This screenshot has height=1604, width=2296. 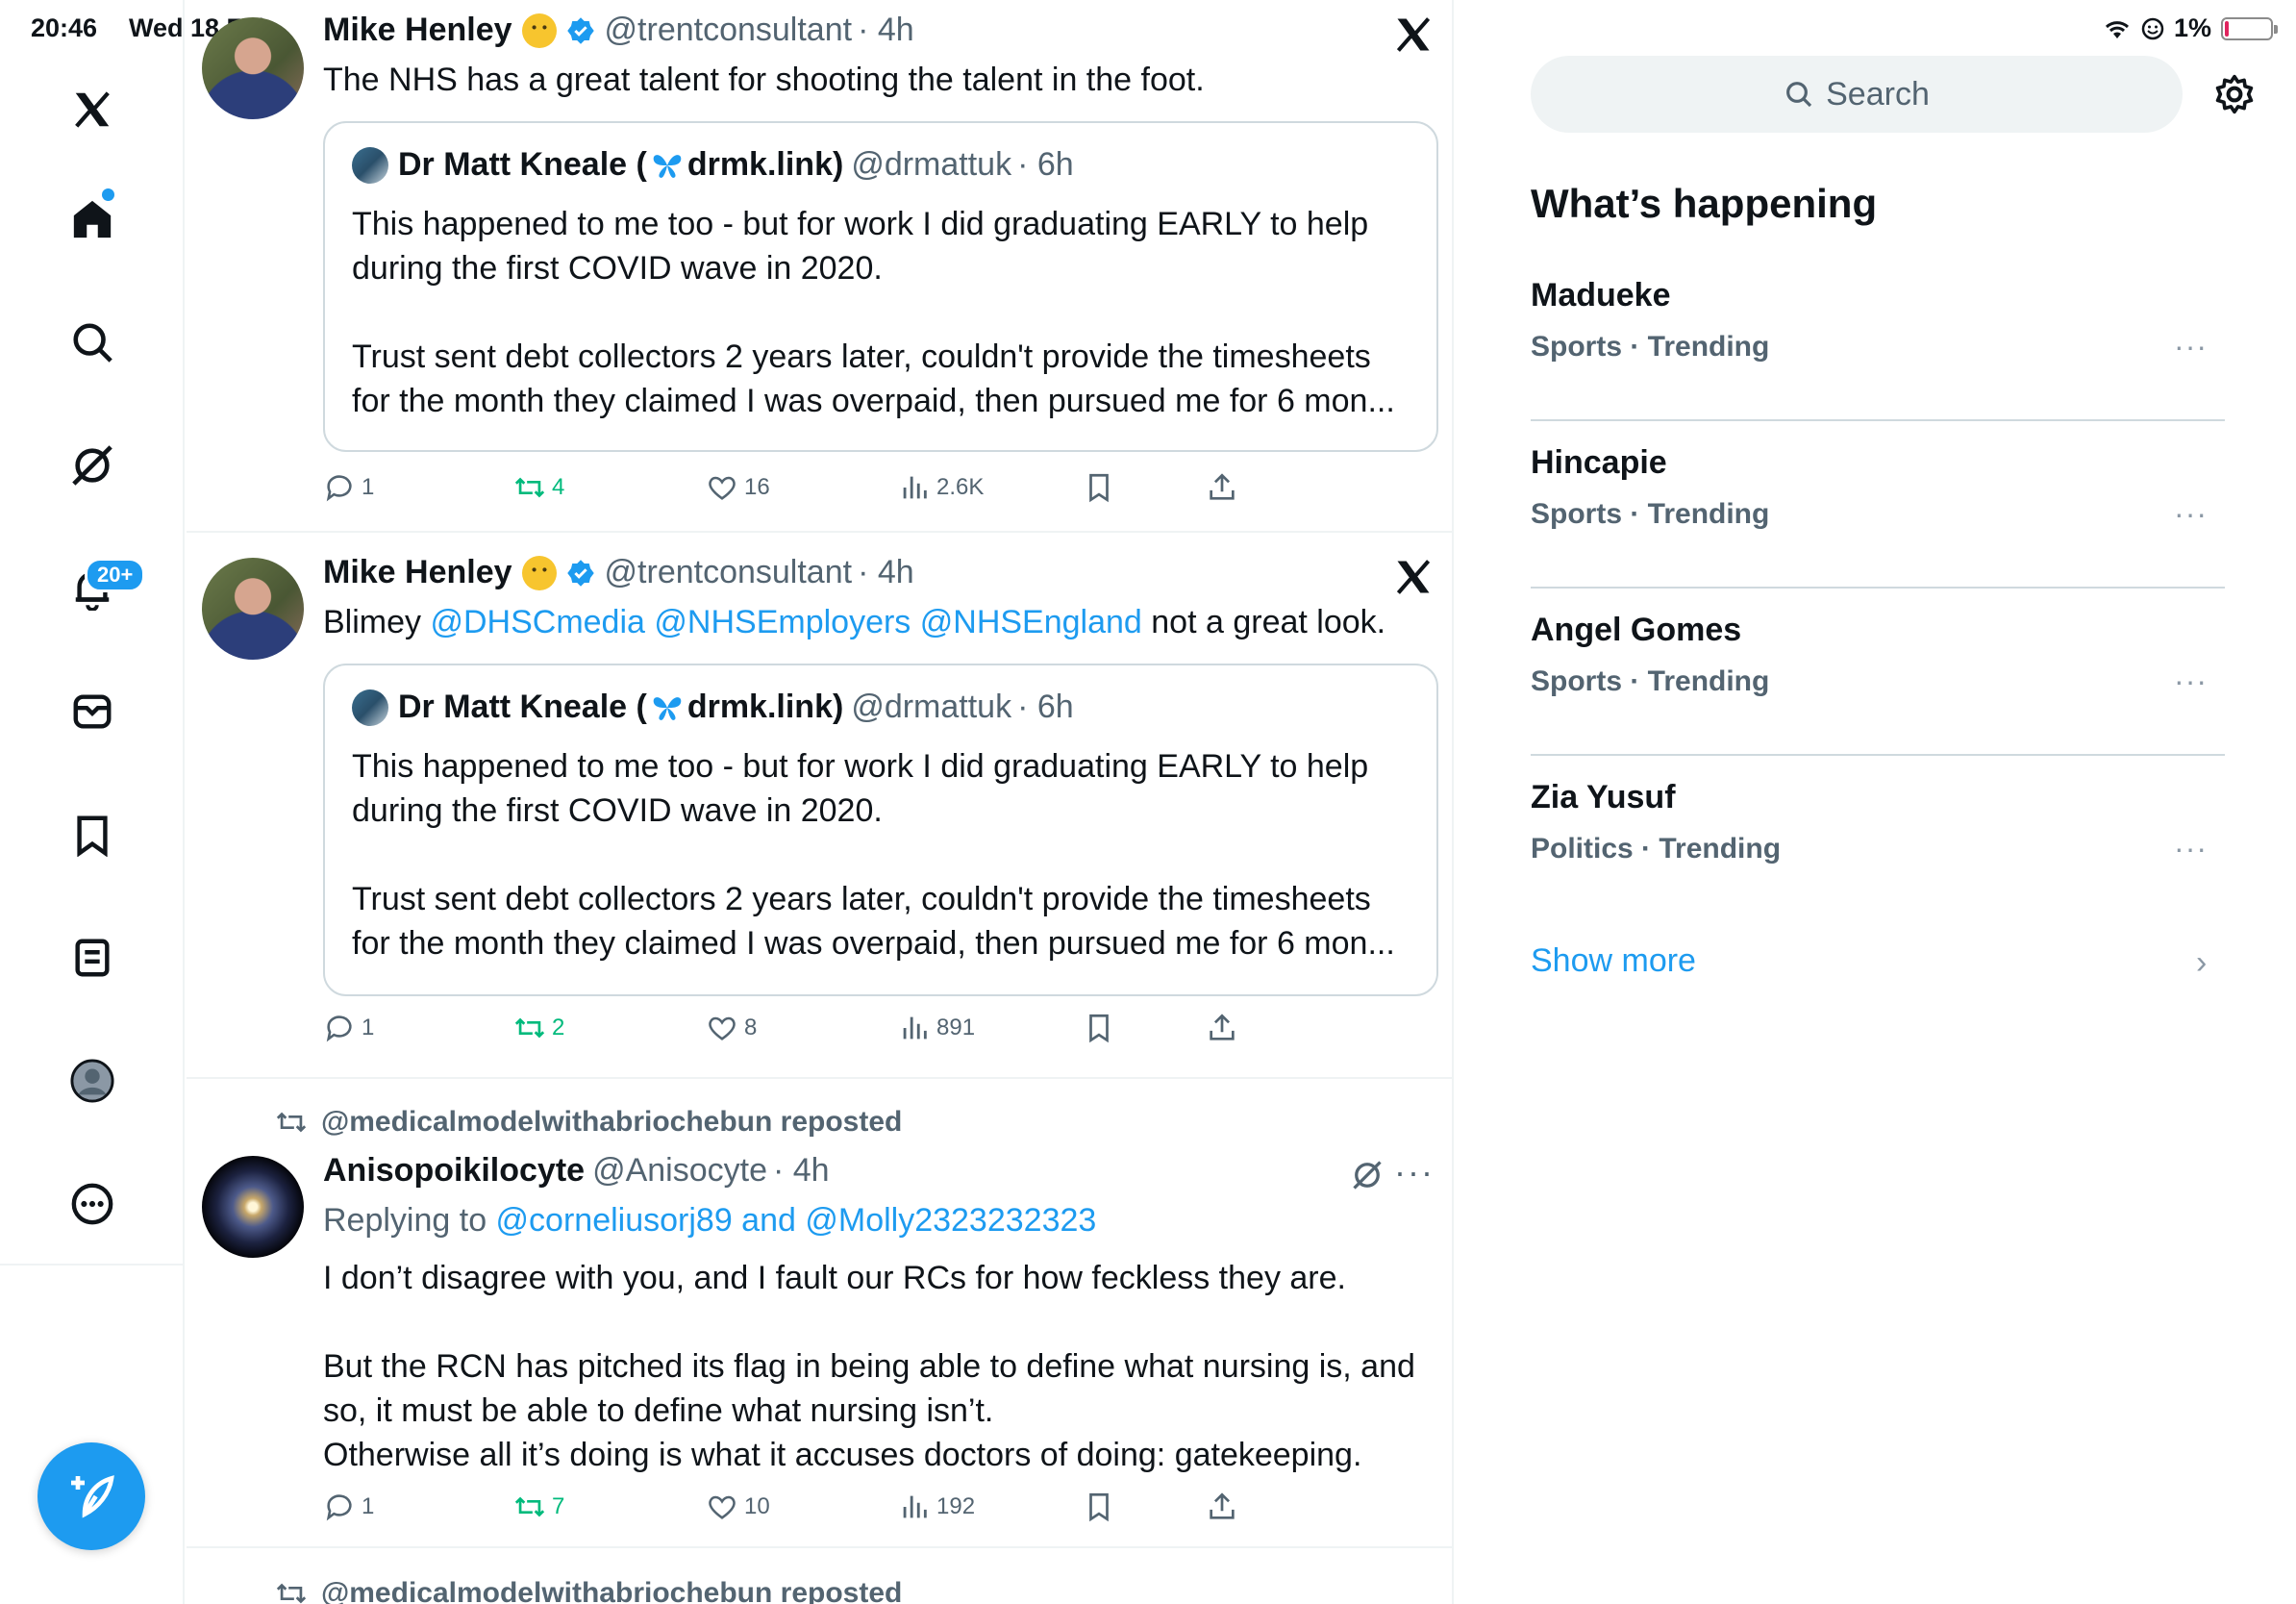 What do you see at coordinates (115, 575) in the screenshot?
I see `notifications-badge: 20+` at bounding box center [115, 575].